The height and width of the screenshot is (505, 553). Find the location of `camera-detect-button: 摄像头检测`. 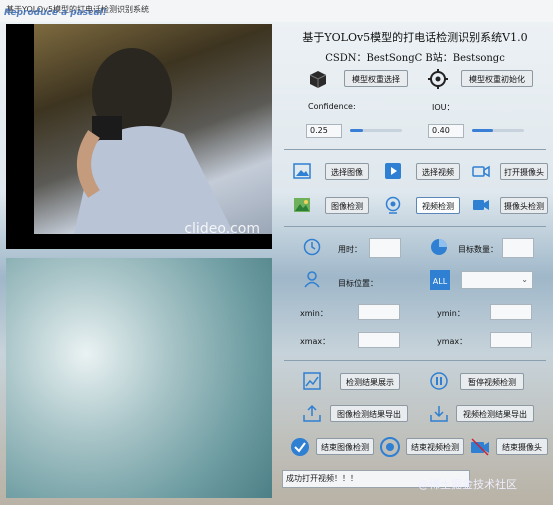

camera-detect-button: 摄像头检测 is located at coordinates (524, 205).